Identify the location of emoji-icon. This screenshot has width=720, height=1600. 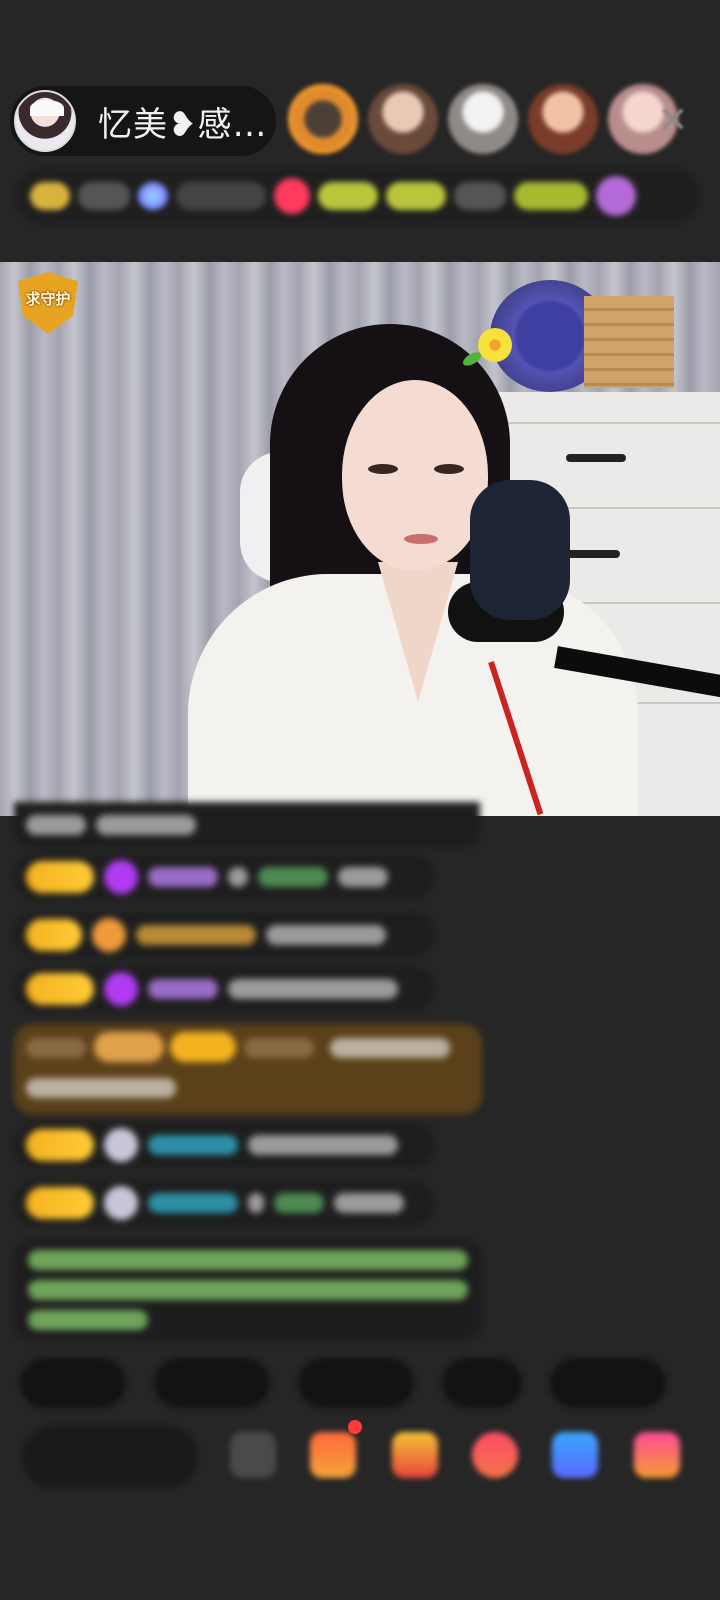
(253, 1455).